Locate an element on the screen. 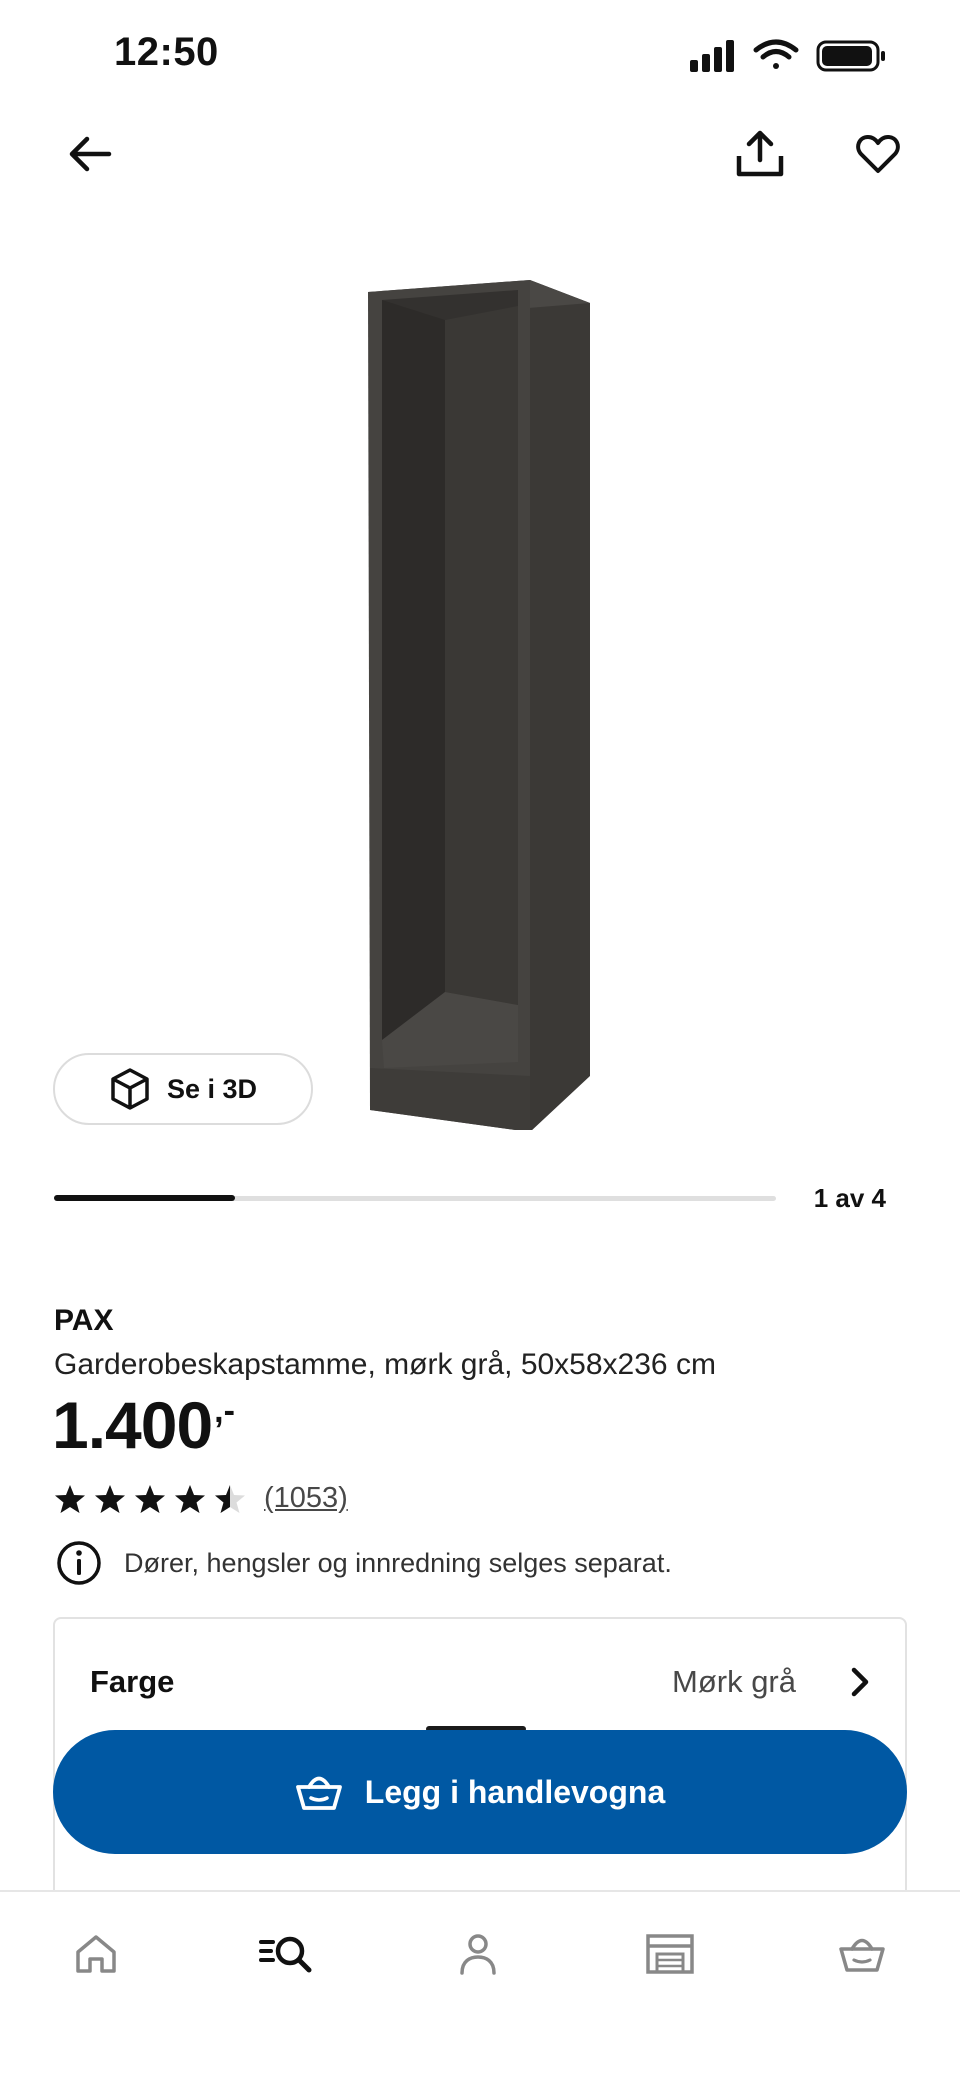  product-price: 1.400 ,- is located at coordinates (143, 1425).